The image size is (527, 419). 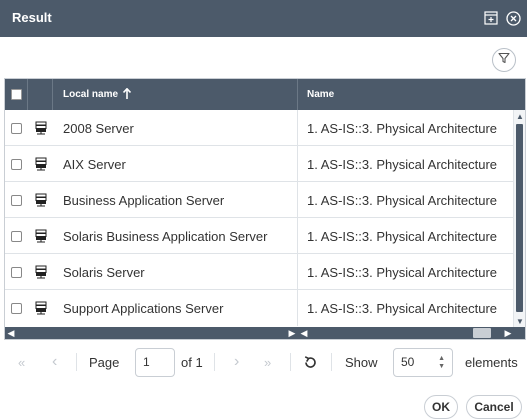 What do you see at coordinates (513, 18) in the screenshot?
I see `close-circle-icon` at bounding box center [513, 18].